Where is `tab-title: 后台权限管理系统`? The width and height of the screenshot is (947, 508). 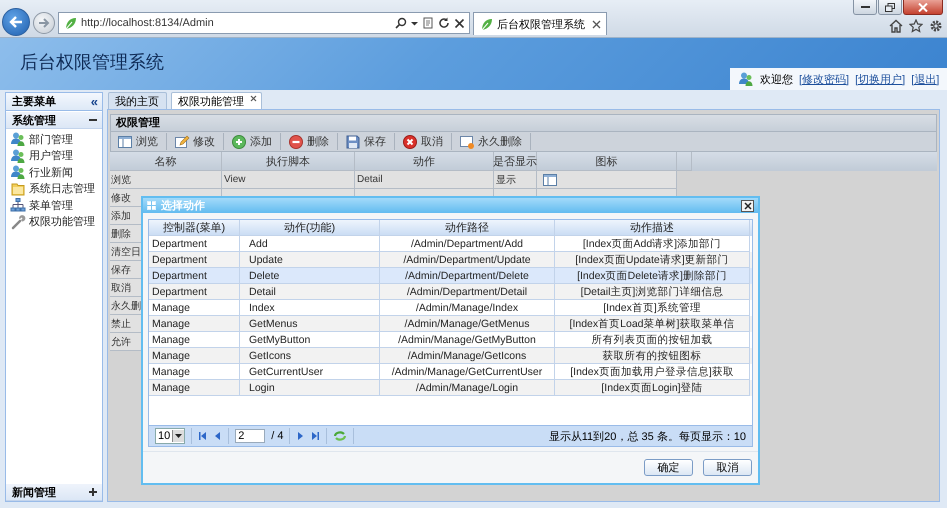
tab-title: 后台权限管理系统 is located at coordinates (541, 25).